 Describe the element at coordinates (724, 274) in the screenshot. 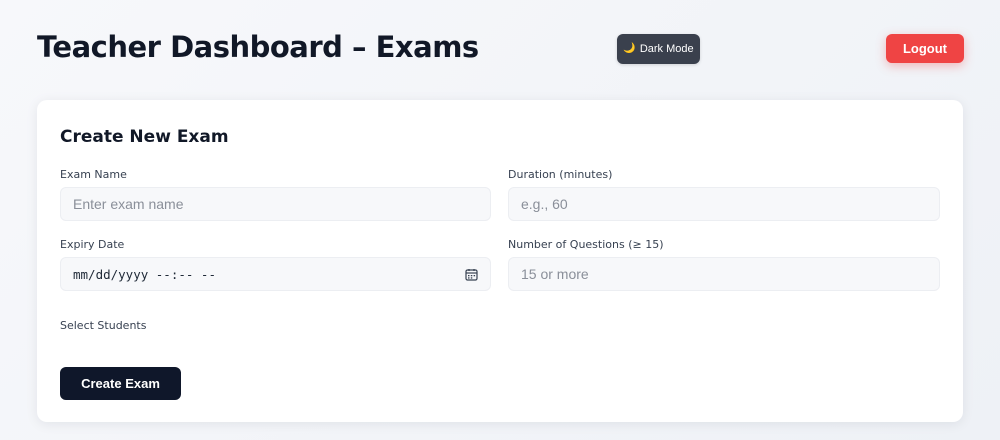

I see `num-questions-input: 15 or more` at that location.